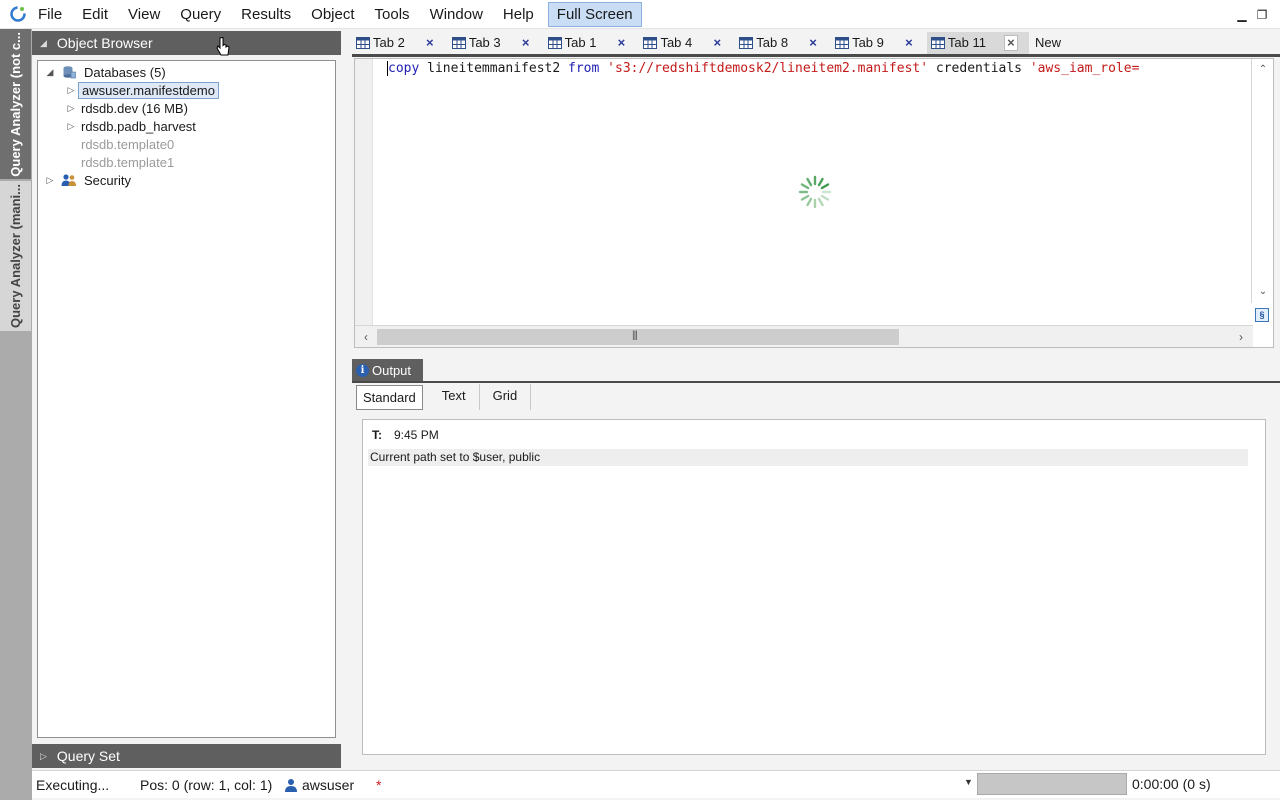 This screenshot has height=800, width=1280. What do you see at coordinates (88, 756) in the screenshot?
I see `query-set-title: Query Set` at bounding box center [88, 756].